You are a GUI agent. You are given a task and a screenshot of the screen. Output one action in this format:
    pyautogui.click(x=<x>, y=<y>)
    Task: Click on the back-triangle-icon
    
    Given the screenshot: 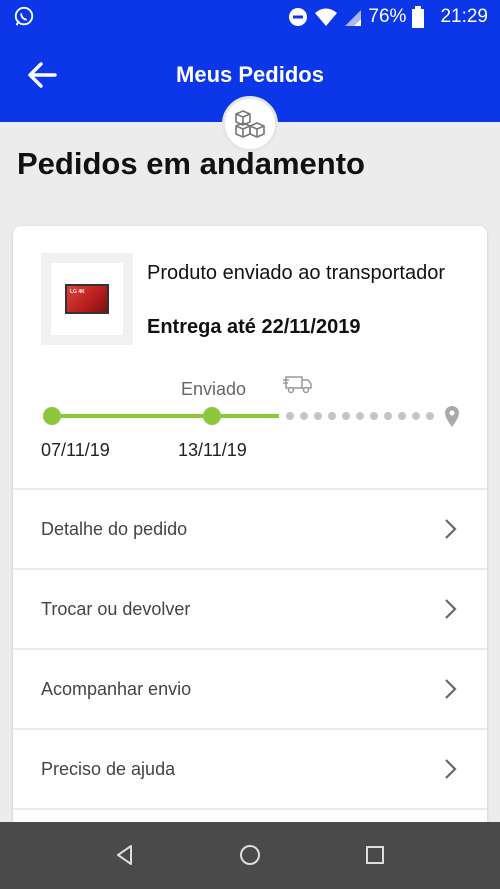 What is the action you would take?
    pyautogui.click(x=125, y=855)
    